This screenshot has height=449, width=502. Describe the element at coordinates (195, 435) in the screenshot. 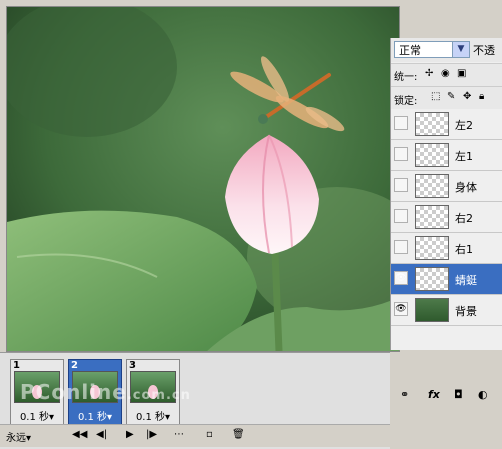

I see `animation-toolbar: 永远▾ ◀◀ ◀| ▶ |▶ ⋯ ▫ 🗑︎` at that location.